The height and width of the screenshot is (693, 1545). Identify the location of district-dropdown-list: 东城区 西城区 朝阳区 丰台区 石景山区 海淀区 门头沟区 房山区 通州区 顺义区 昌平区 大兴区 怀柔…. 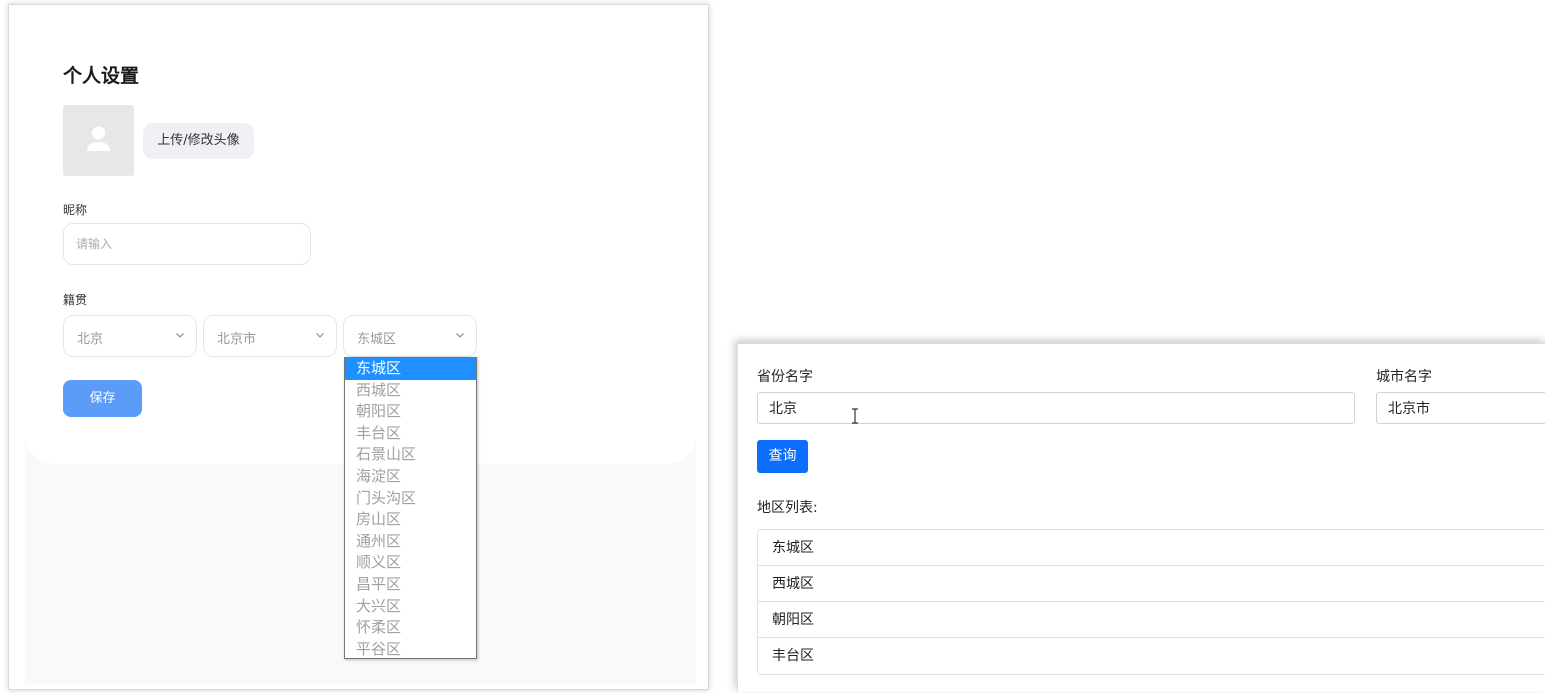
(410, 508).